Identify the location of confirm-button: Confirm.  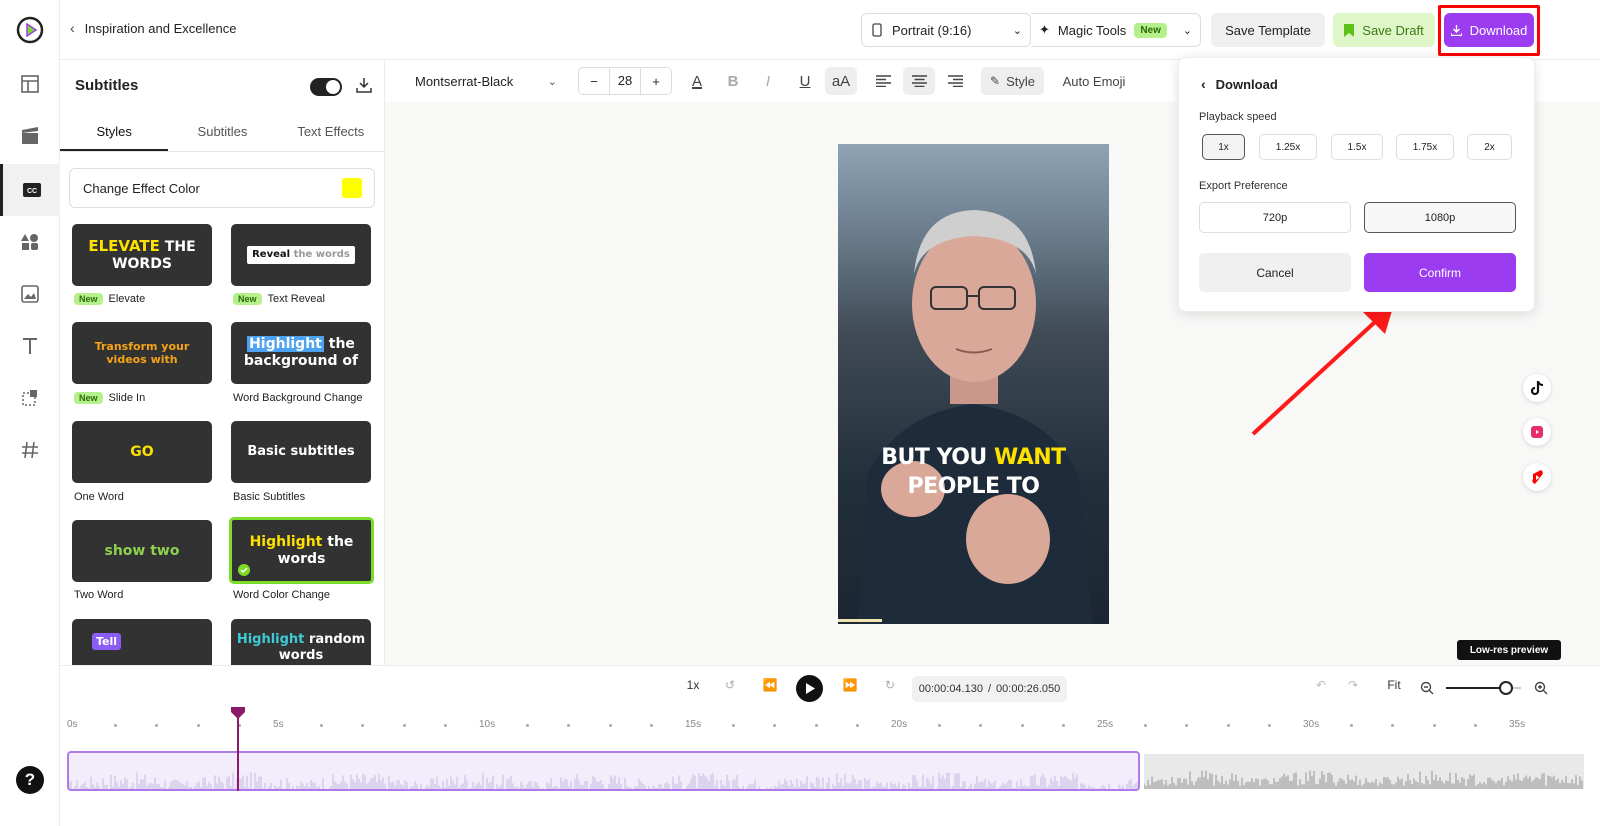
(1440, 272).